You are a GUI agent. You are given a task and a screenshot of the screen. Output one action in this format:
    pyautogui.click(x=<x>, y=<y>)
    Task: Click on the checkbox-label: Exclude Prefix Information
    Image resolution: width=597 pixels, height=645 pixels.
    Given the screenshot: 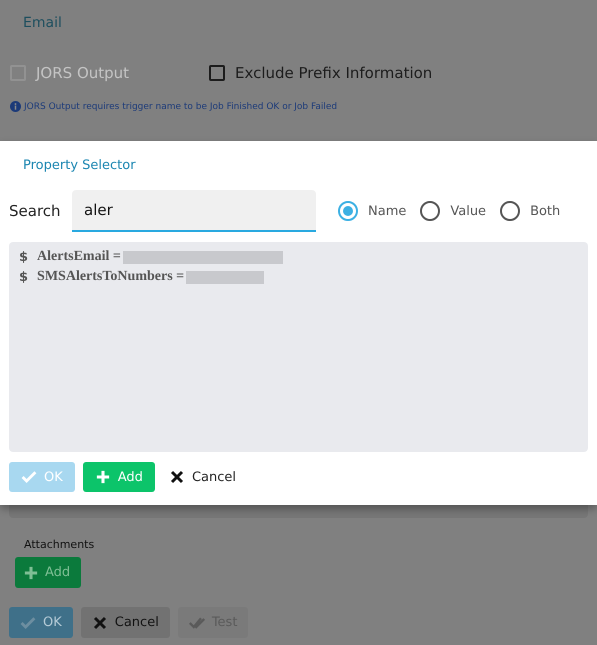 What is the action you would take?
    pyautogui.click(x=333, y=73)
    